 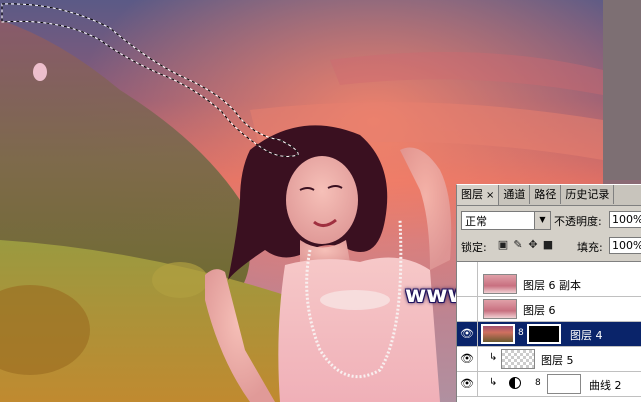 What do you see at coordinates (557, 360) in the screenshot?
I see `layer-name: 图层 5` at bounding box center [557, 360].